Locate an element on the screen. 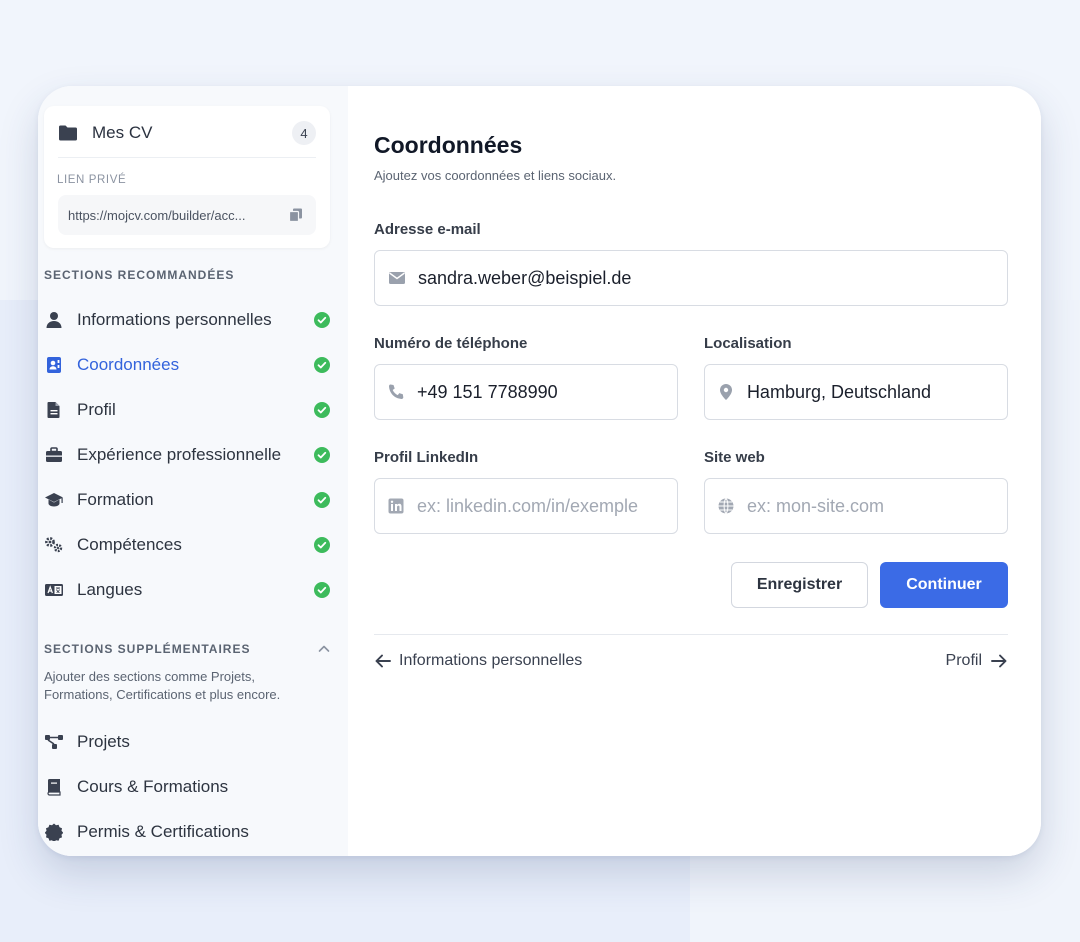 The width and height of the screenshot is (1080, 942). website-field is located at coordinates (856, 506).